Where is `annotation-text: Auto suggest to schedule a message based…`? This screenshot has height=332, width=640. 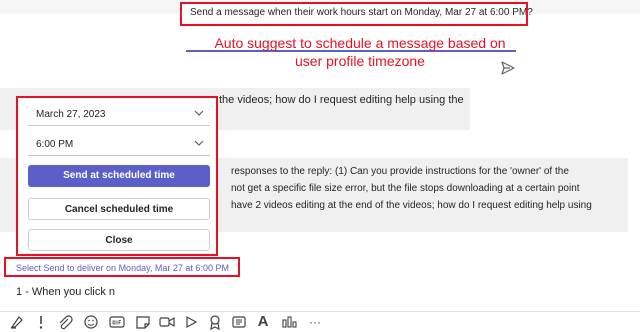
annotation-text: Auto suggest to schedule a message based… is located at coordinates (360, 52).